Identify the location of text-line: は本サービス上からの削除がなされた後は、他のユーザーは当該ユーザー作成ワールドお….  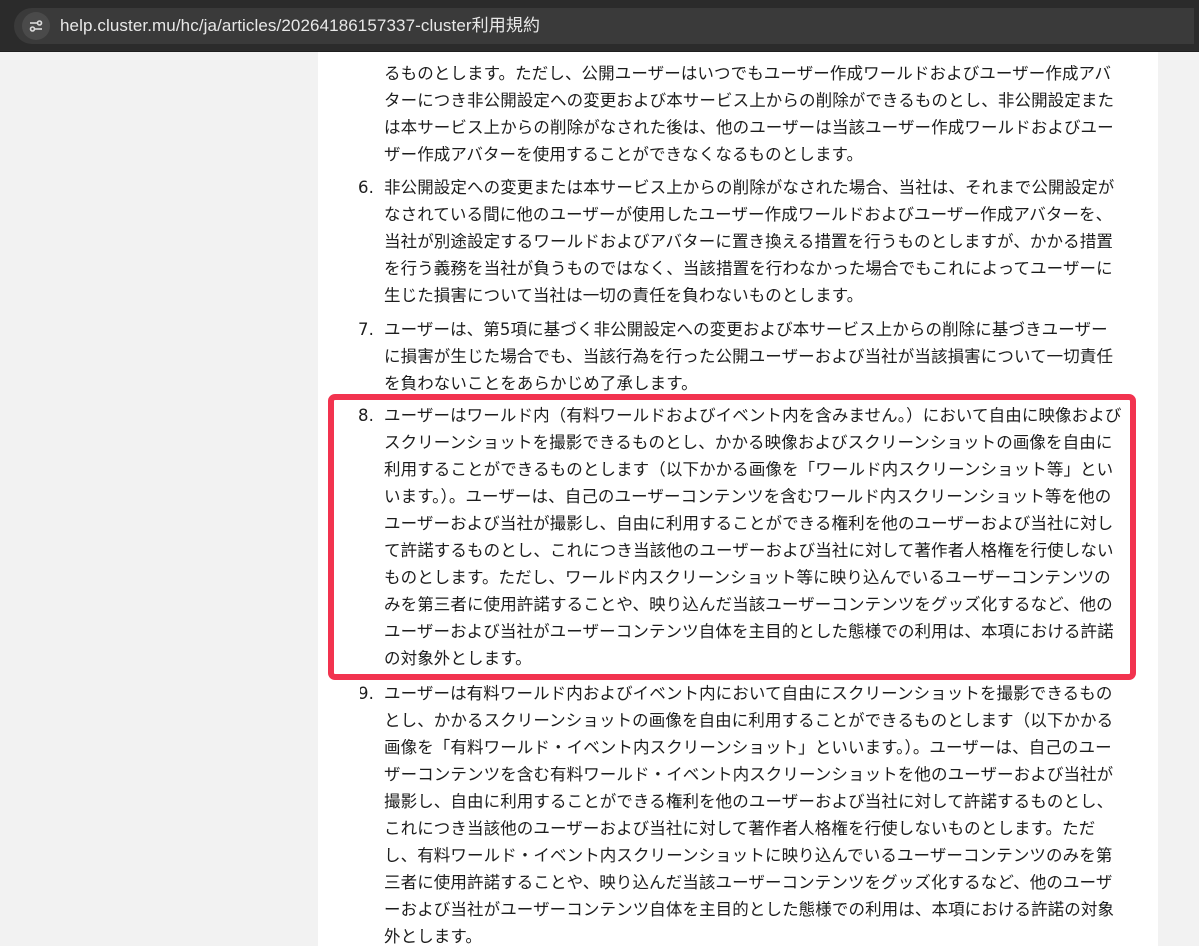
(749, 127).